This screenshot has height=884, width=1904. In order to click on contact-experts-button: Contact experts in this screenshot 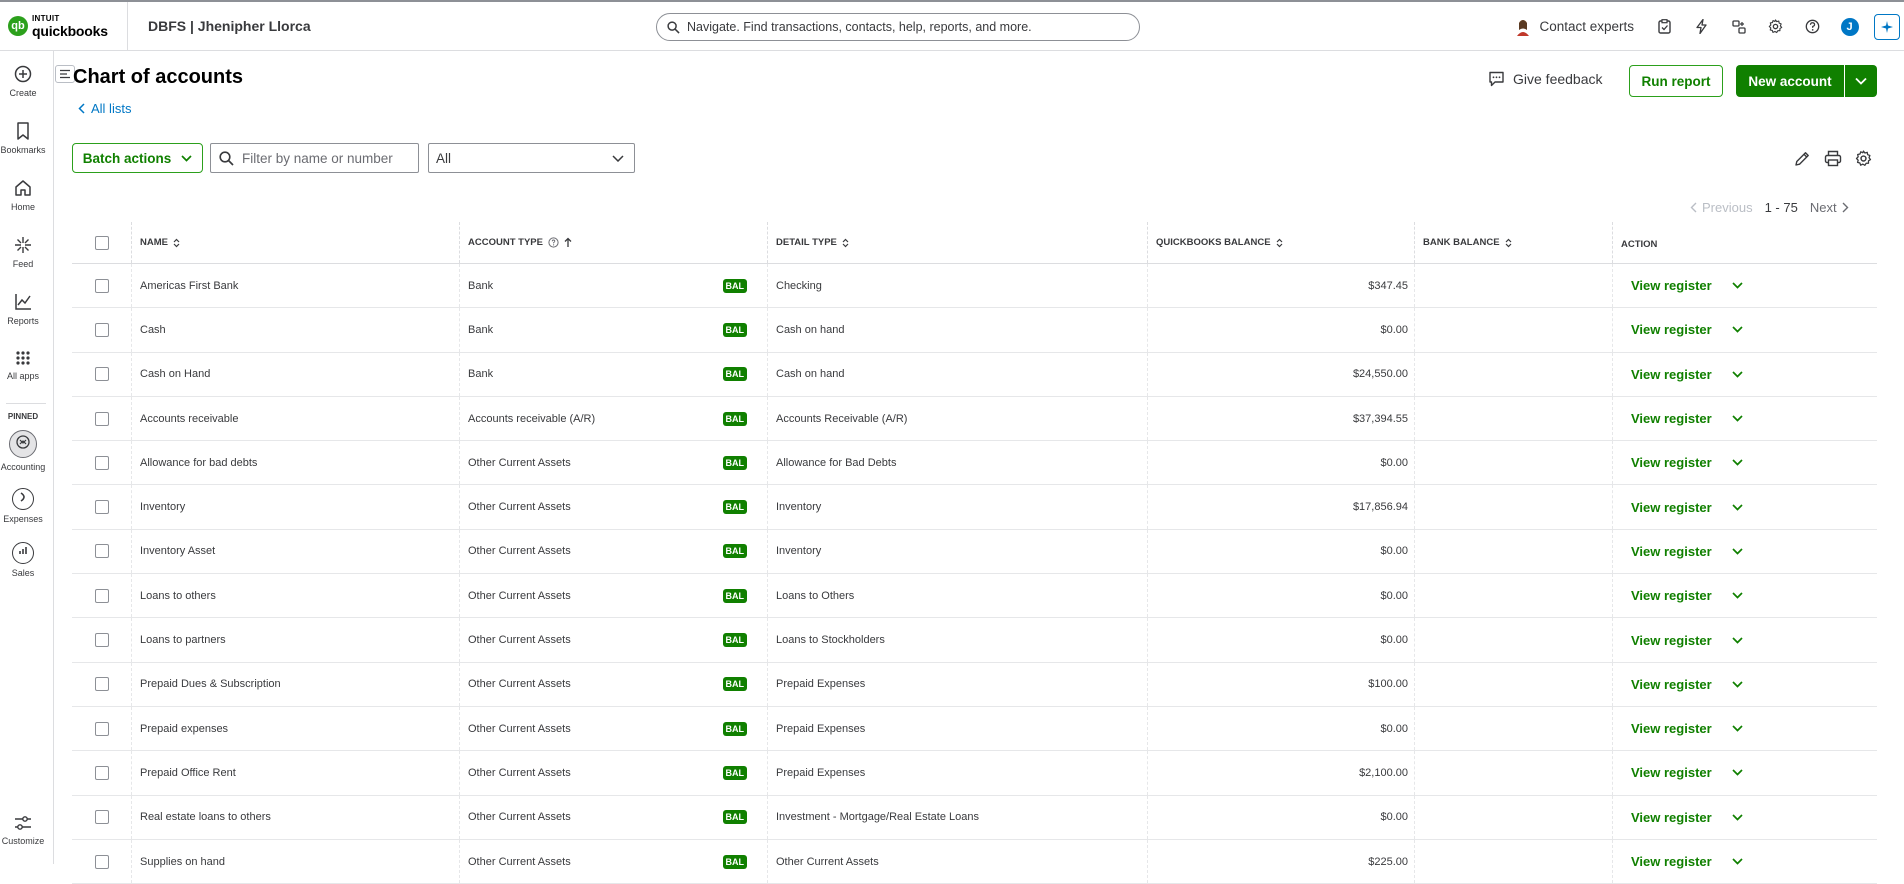, I will do `click(1574, 27)`.